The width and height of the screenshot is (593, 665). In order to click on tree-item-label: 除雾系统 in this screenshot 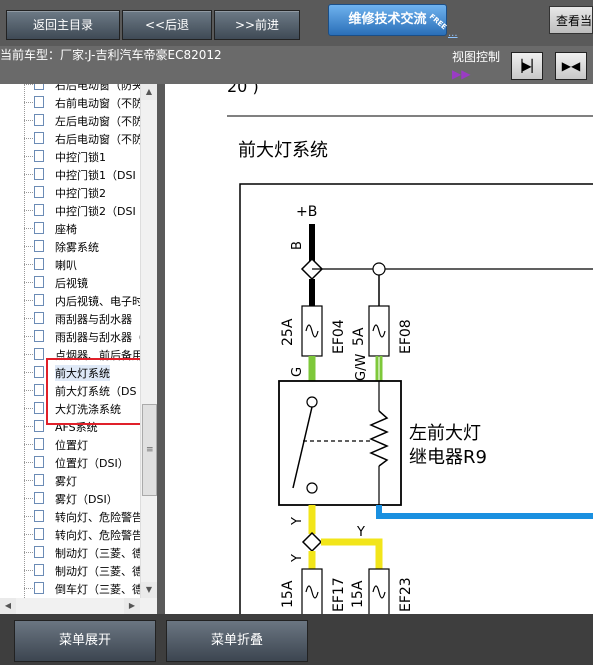, I will do `click(77, 247)`.